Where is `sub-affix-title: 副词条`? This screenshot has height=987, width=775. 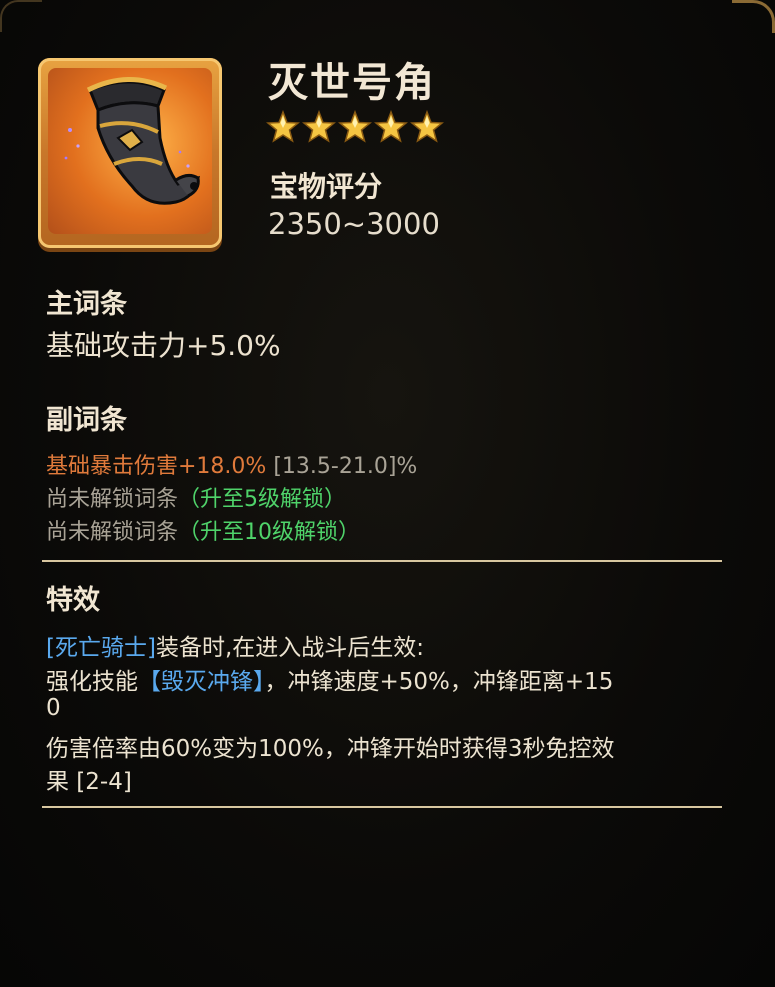 sub-affix-title: 副词条 is located at coordinates (86, 420).